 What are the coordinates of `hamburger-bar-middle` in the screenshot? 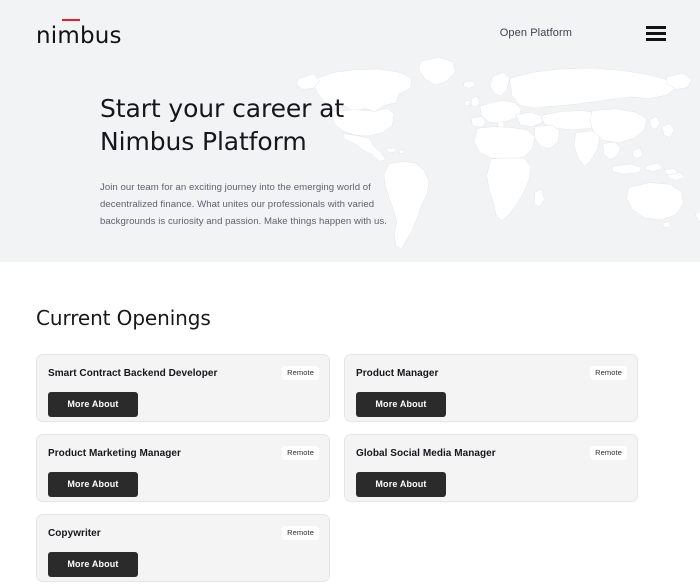 It's located at (656, 33).